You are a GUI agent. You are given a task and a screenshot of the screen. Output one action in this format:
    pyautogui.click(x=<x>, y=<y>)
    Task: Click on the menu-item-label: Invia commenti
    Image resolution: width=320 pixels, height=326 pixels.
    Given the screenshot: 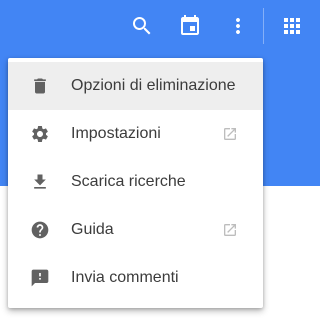 What is the action you would take?
    pyautogui.click(x=125, y=277)
    